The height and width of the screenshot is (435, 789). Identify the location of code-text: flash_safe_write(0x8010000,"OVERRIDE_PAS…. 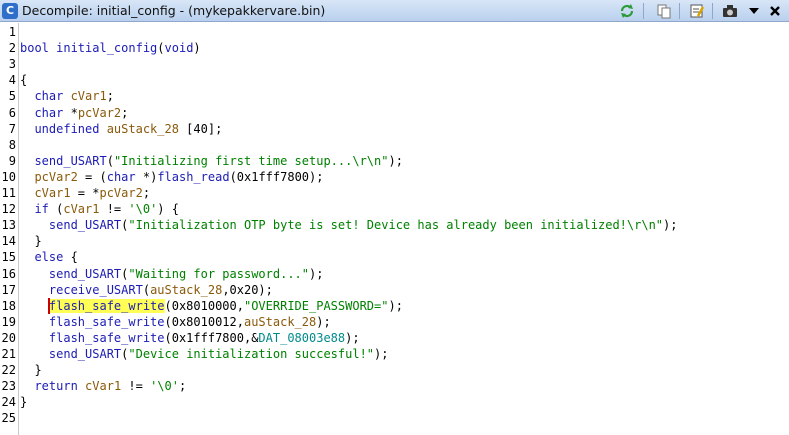
(211, 306).